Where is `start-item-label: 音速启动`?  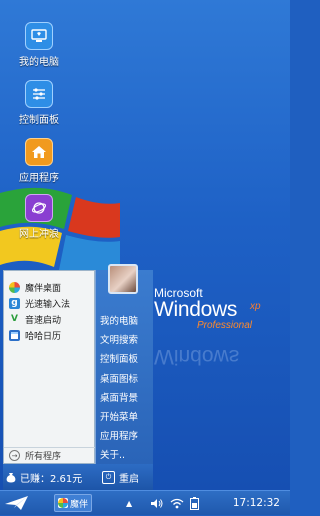 start-item-label: 音速启动 is located at coordinates (43, 320).